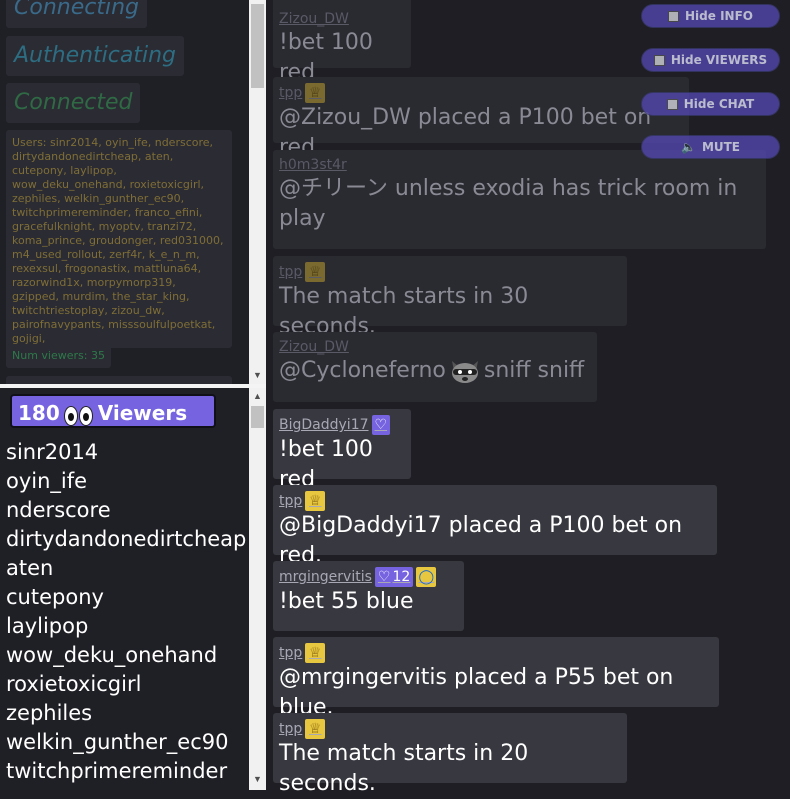 This screenshot has height=799, width=790. Describe the element at coordinates (73, 103) in the screenshot. I see `status-connected: Connected` at that location.